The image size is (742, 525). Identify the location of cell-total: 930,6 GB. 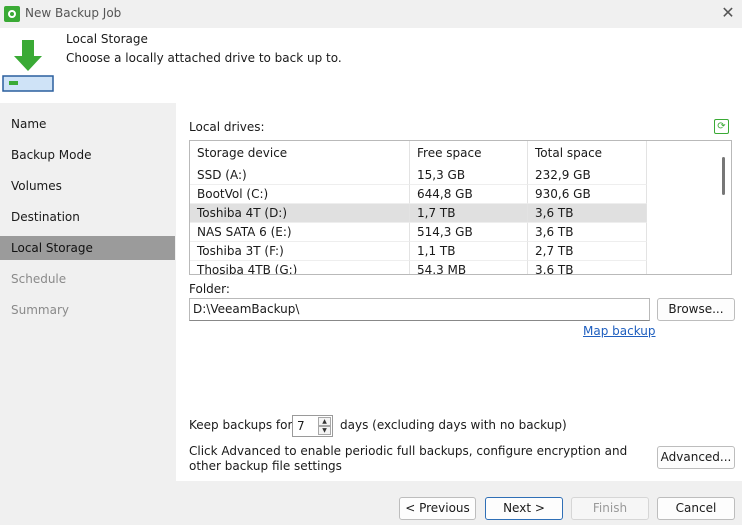
(587, 194).